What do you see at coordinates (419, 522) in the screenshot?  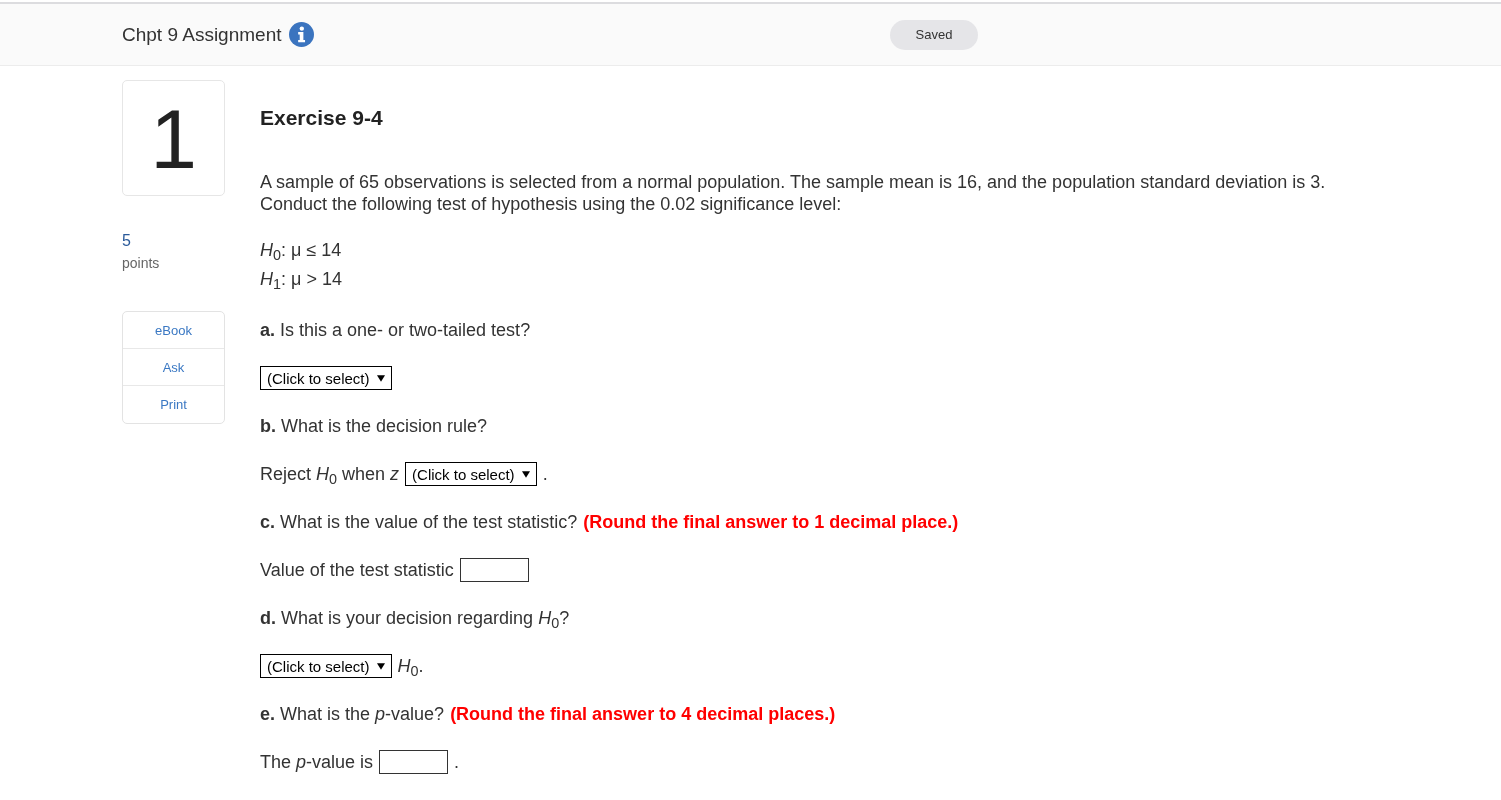 I see `question-text: c. What is the value of the test statistic?` at bounding box center [419, 522].